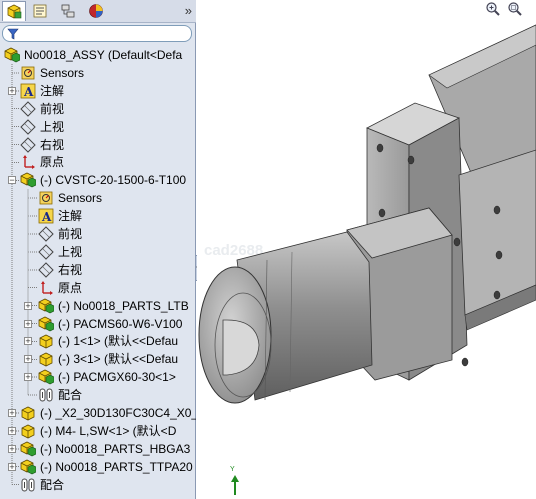 This screenshot has width=536, height=499. I want to click on tree-filter-input, so click(97, 33).